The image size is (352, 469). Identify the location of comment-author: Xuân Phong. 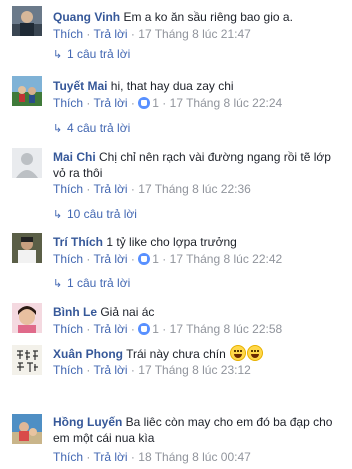
(88, 354).